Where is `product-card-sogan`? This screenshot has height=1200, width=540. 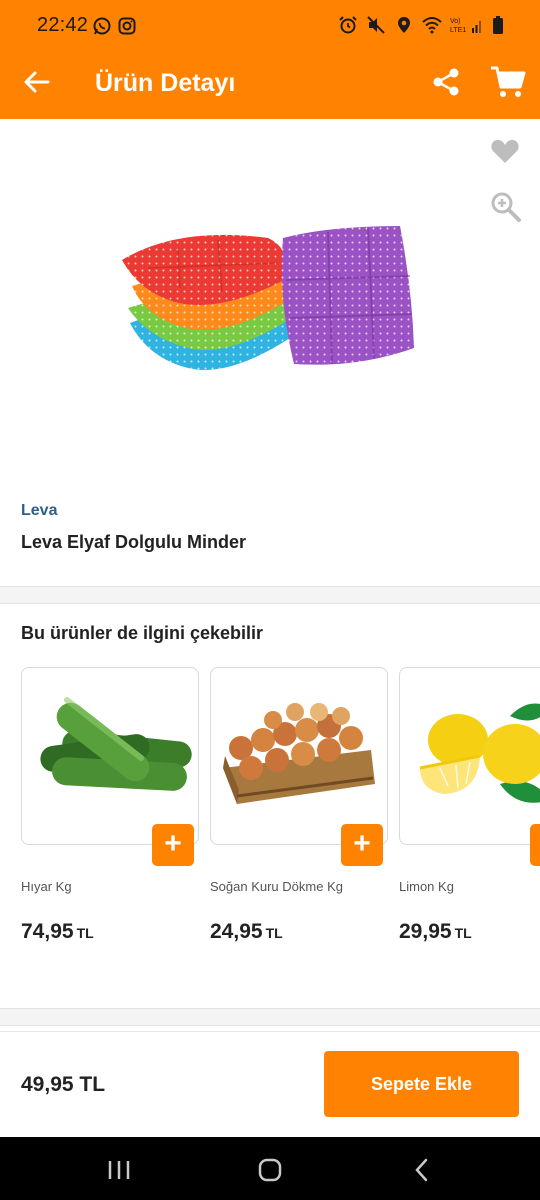 product-card-sogan is located at coordinates (299, 756).